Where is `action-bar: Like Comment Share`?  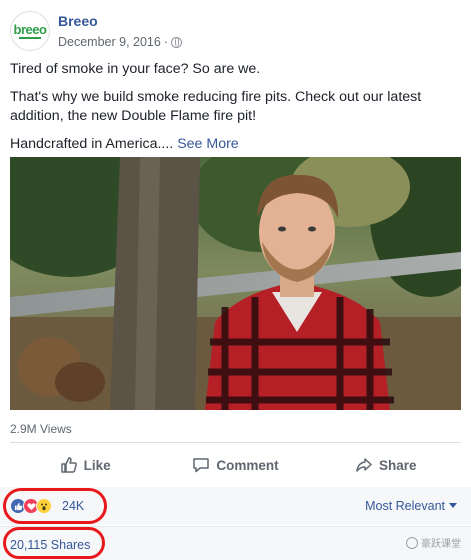
action-bar: Like Comment Share is located at coordinates (235, 465).